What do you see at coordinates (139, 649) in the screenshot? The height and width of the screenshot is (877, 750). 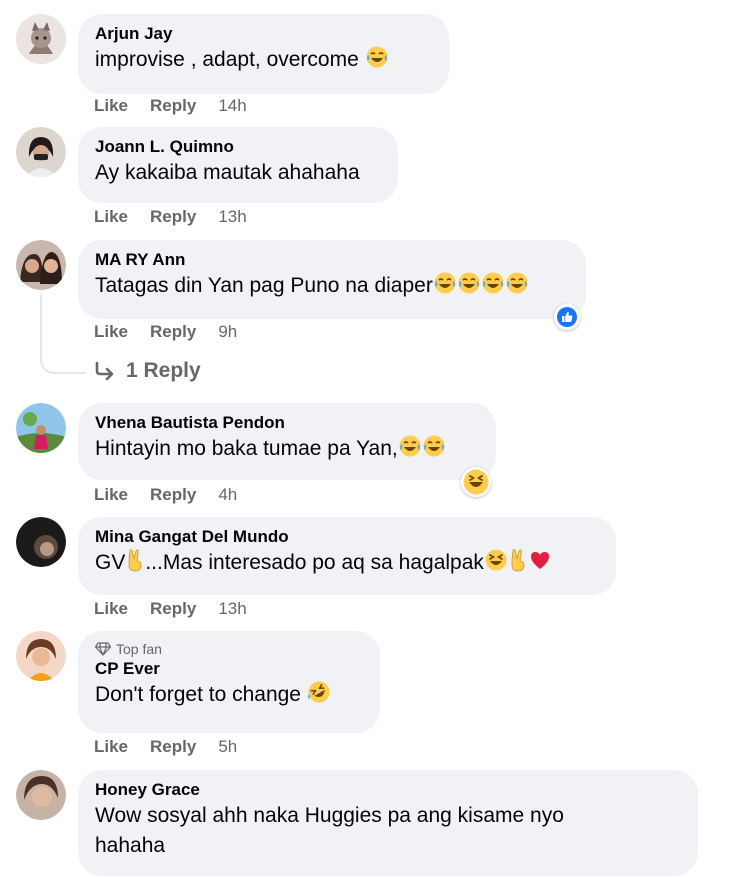 I see `top-fan-label: Top fan` at bounding box center [139, 649].